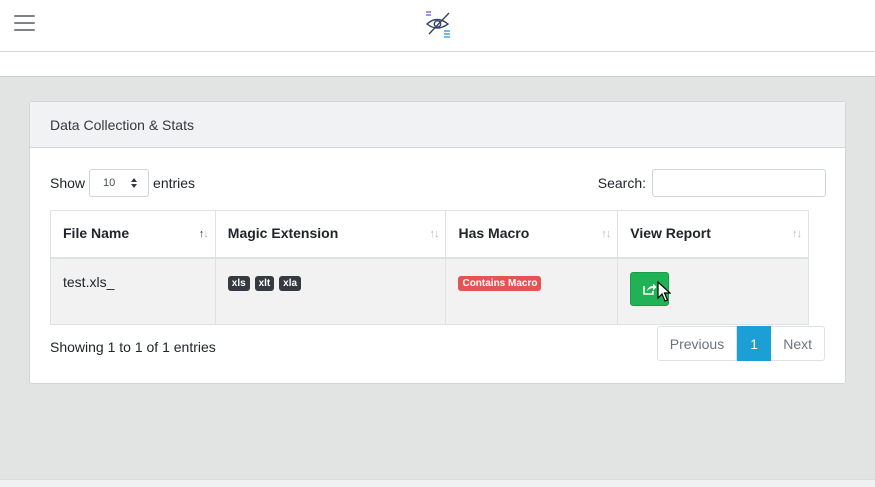  I want to click on next-page-button: Next, so click(798, 343).